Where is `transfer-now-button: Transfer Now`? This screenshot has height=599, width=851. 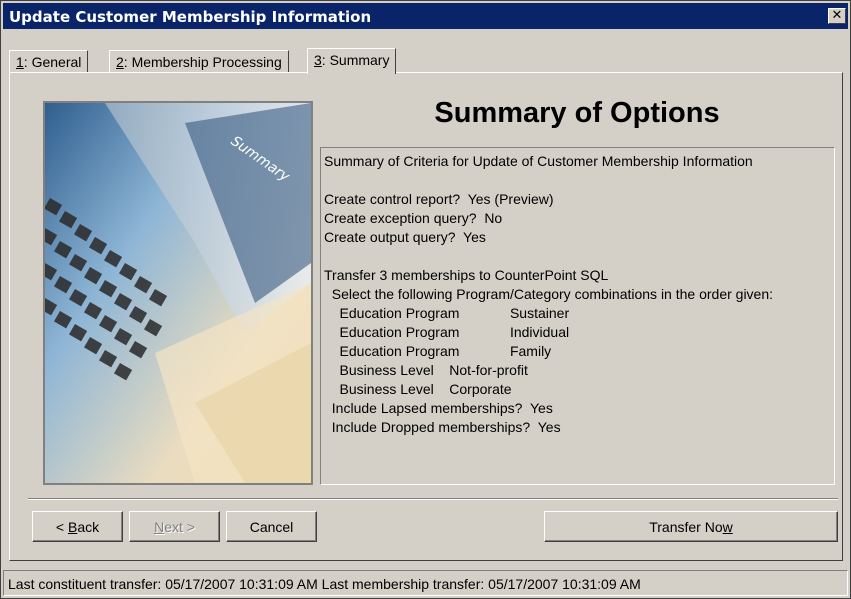
transfer-now-button: Transfer Now is located at coordinates (691, 526).